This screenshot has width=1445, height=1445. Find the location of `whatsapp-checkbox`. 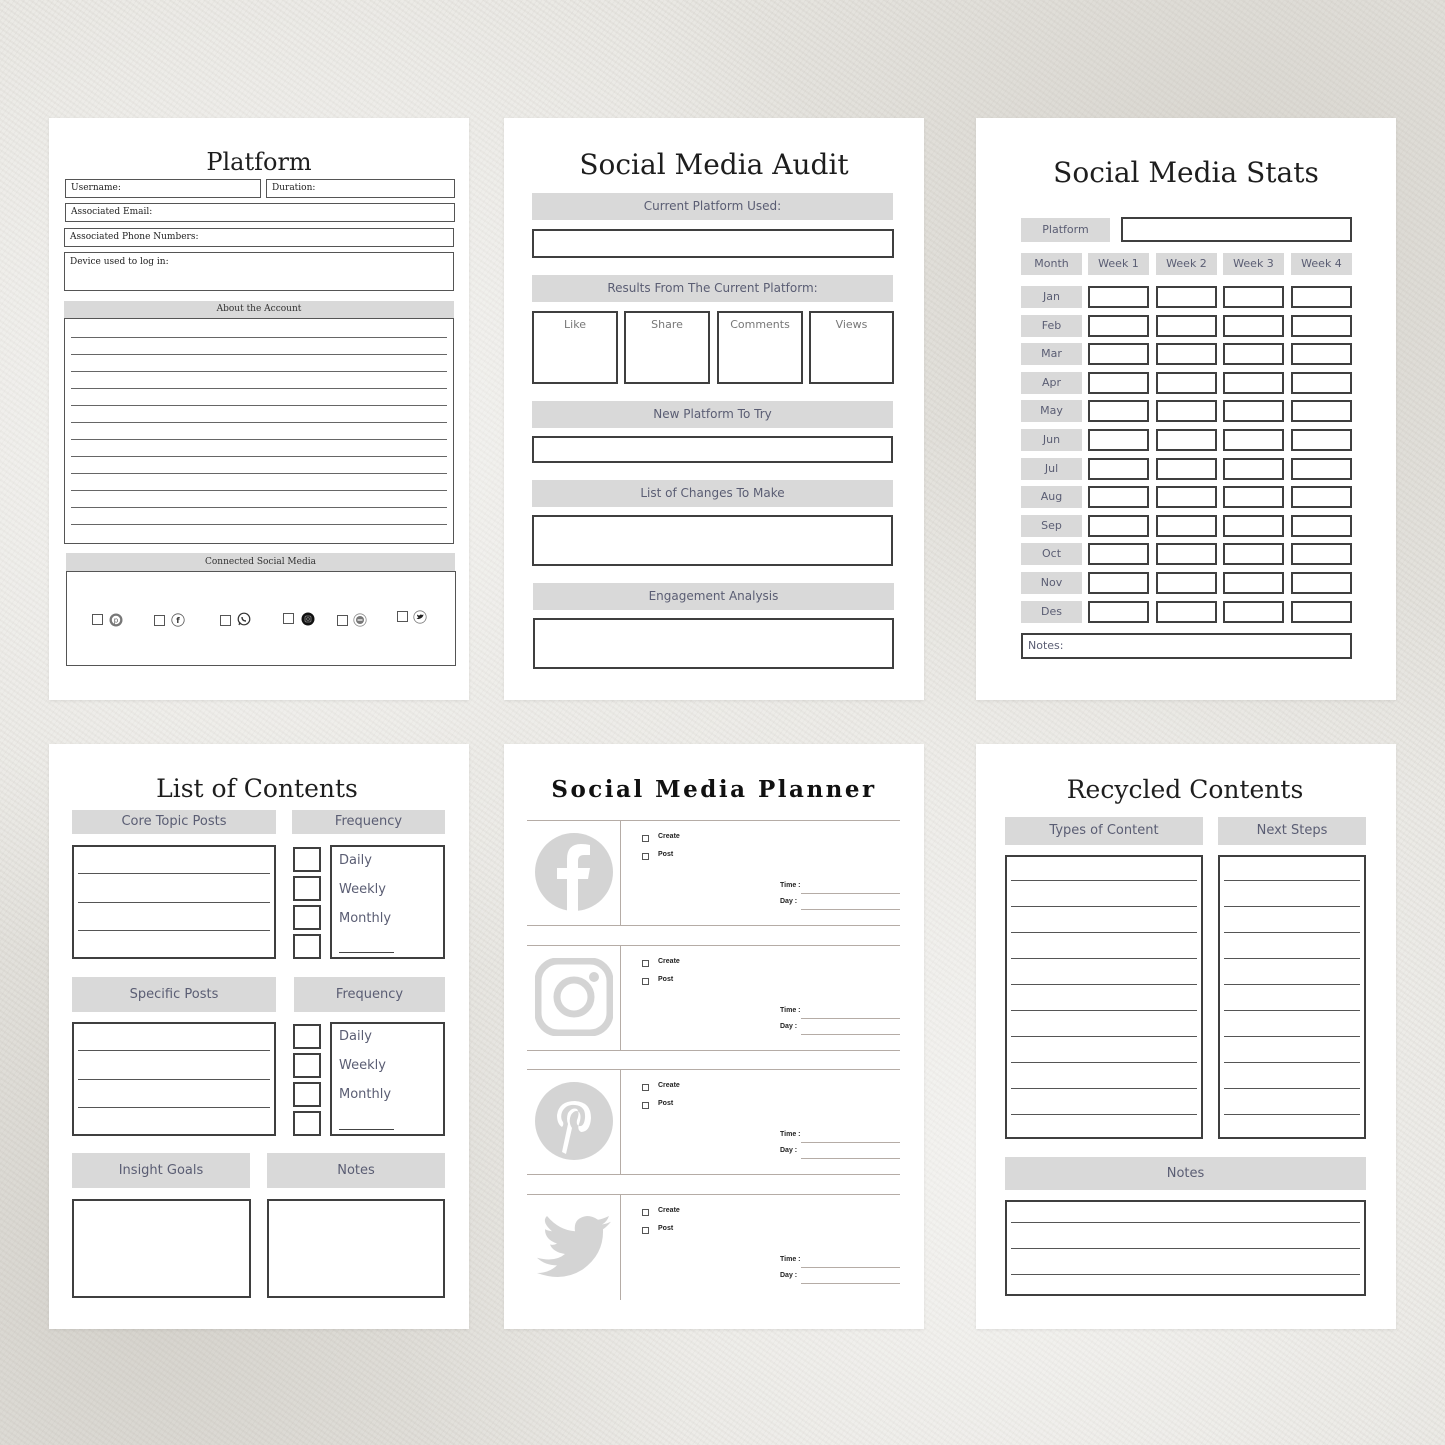

whatsapp-checkbox is located at coordinates (225, 620).